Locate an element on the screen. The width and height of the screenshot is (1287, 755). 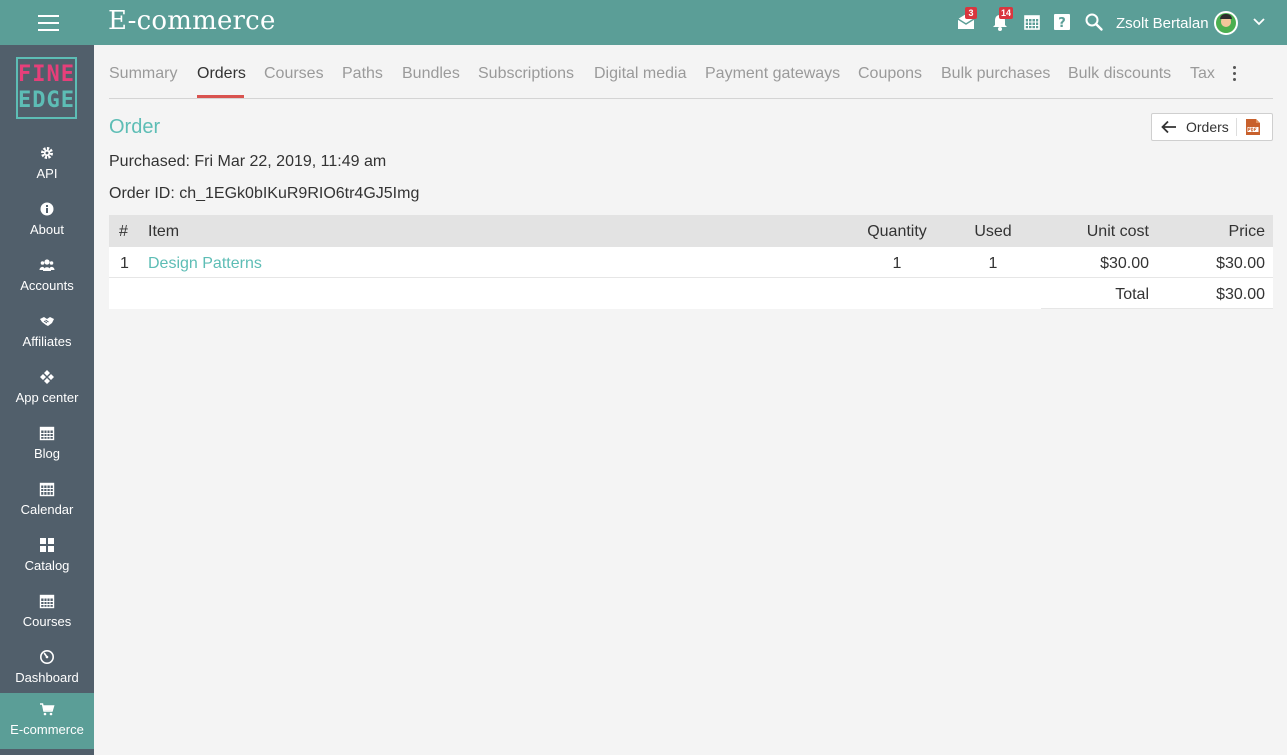
sidebar-item-blog: Blog is located at coordinates (47, 445).